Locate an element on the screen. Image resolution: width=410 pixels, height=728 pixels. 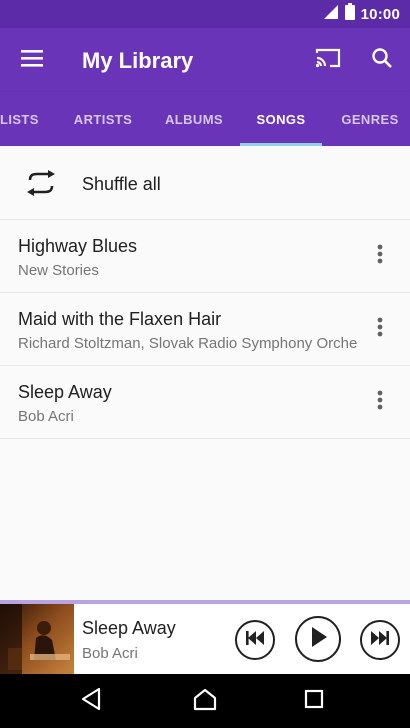
battery-icon is located at coordinates (349, 14).